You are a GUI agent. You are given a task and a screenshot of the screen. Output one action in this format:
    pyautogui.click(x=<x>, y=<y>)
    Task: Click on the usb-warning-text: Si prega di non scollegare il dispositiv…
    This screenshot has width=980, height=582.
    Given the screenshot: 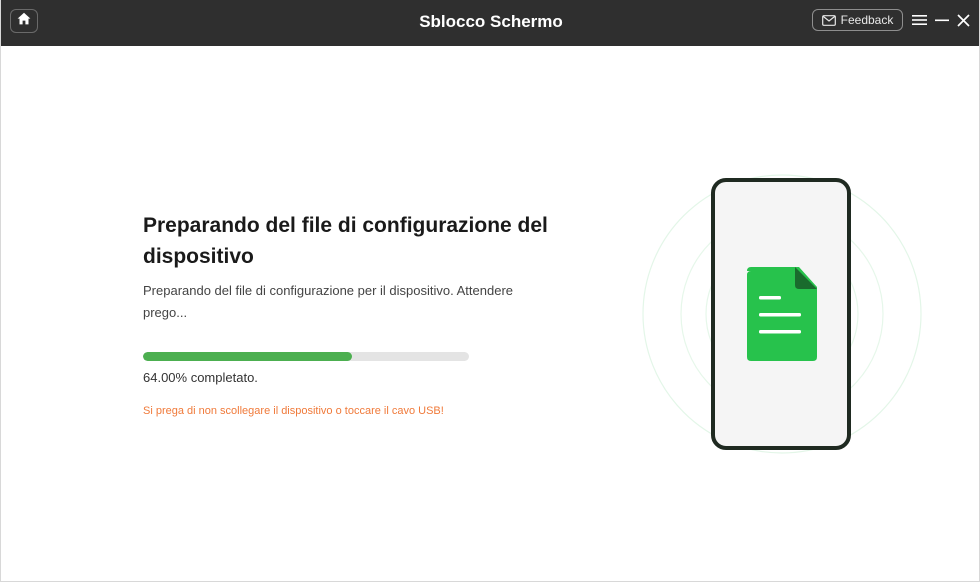 What is the action you would take?
    pyautogui.click(x=293, y=411)
    